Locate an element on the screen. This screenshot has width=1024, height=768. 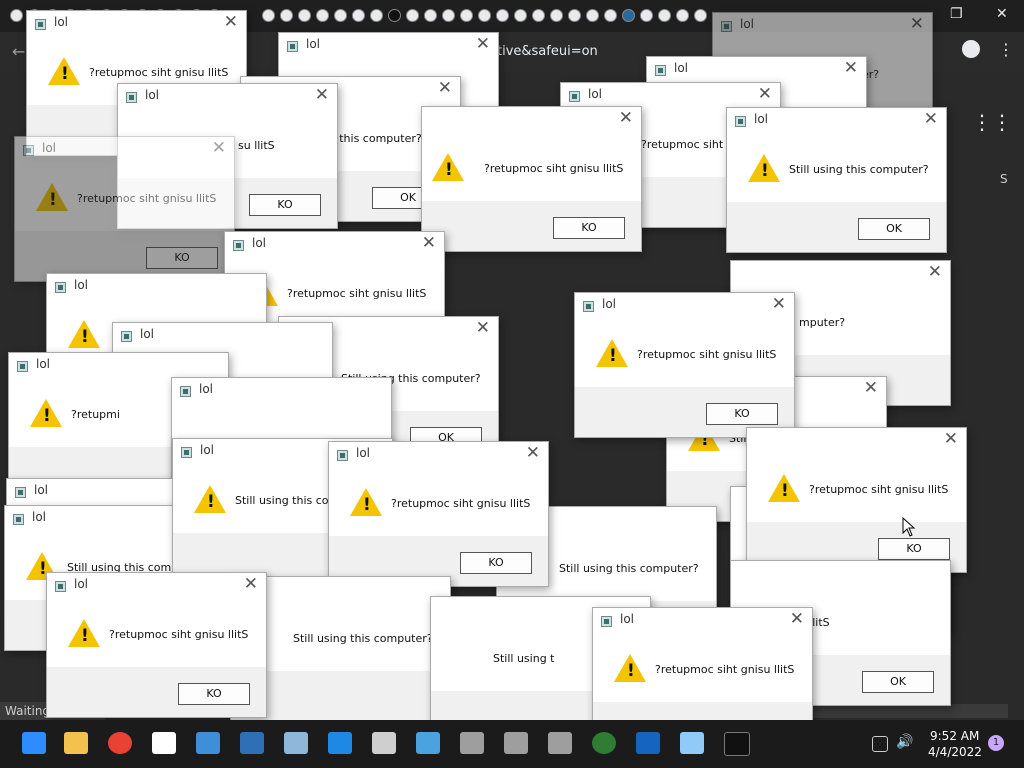
profile-avatar-icon is located at coordinates (971, 49).